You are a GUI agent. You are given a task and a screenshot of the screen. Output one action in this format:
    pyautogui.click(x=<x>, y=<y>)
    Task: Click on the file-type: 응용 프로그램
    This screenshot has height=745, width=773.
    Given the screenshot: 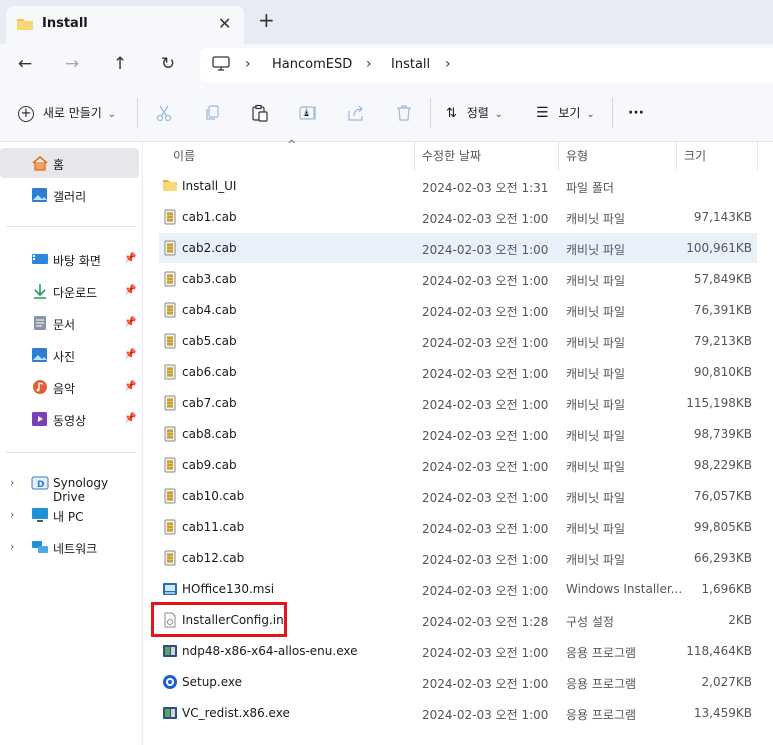 What is the action you would take?
    pyautogui.click(x=601, y=653)
    